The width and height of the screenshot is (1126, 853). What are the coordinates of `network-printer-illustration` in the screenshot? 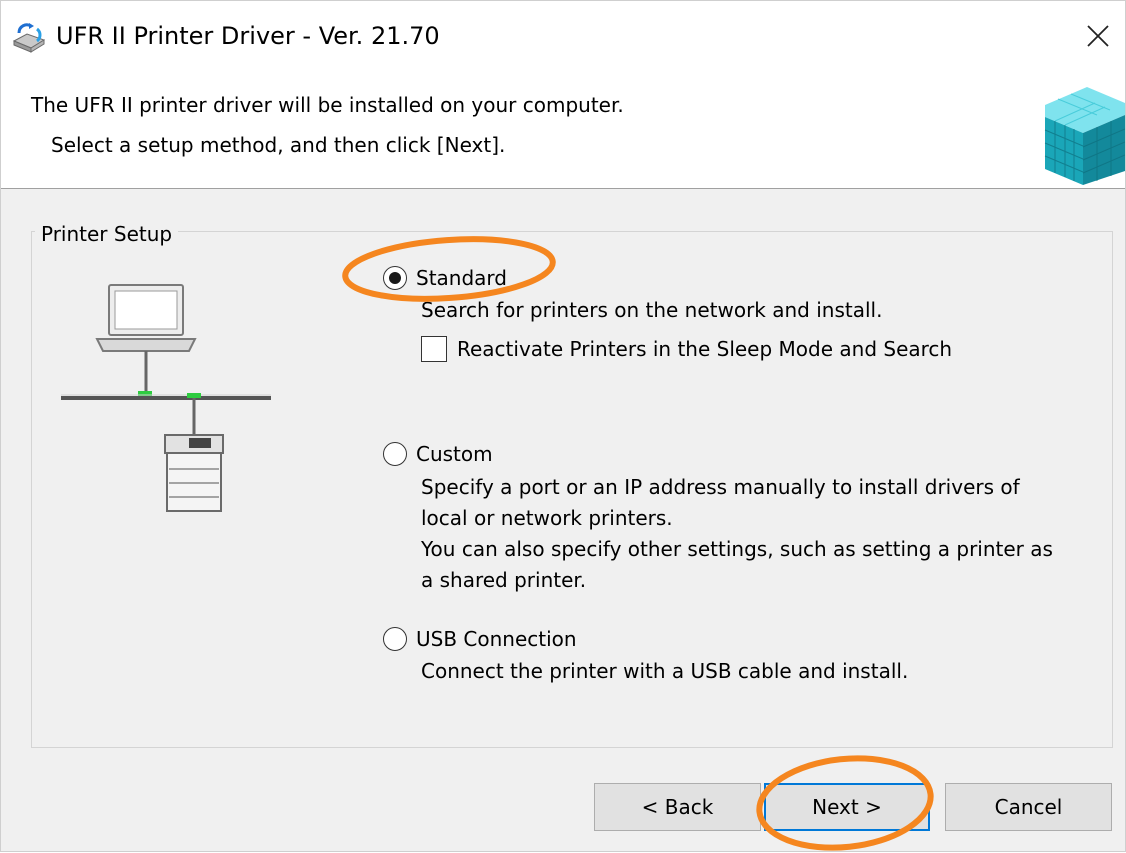 It's located at (166, 398).